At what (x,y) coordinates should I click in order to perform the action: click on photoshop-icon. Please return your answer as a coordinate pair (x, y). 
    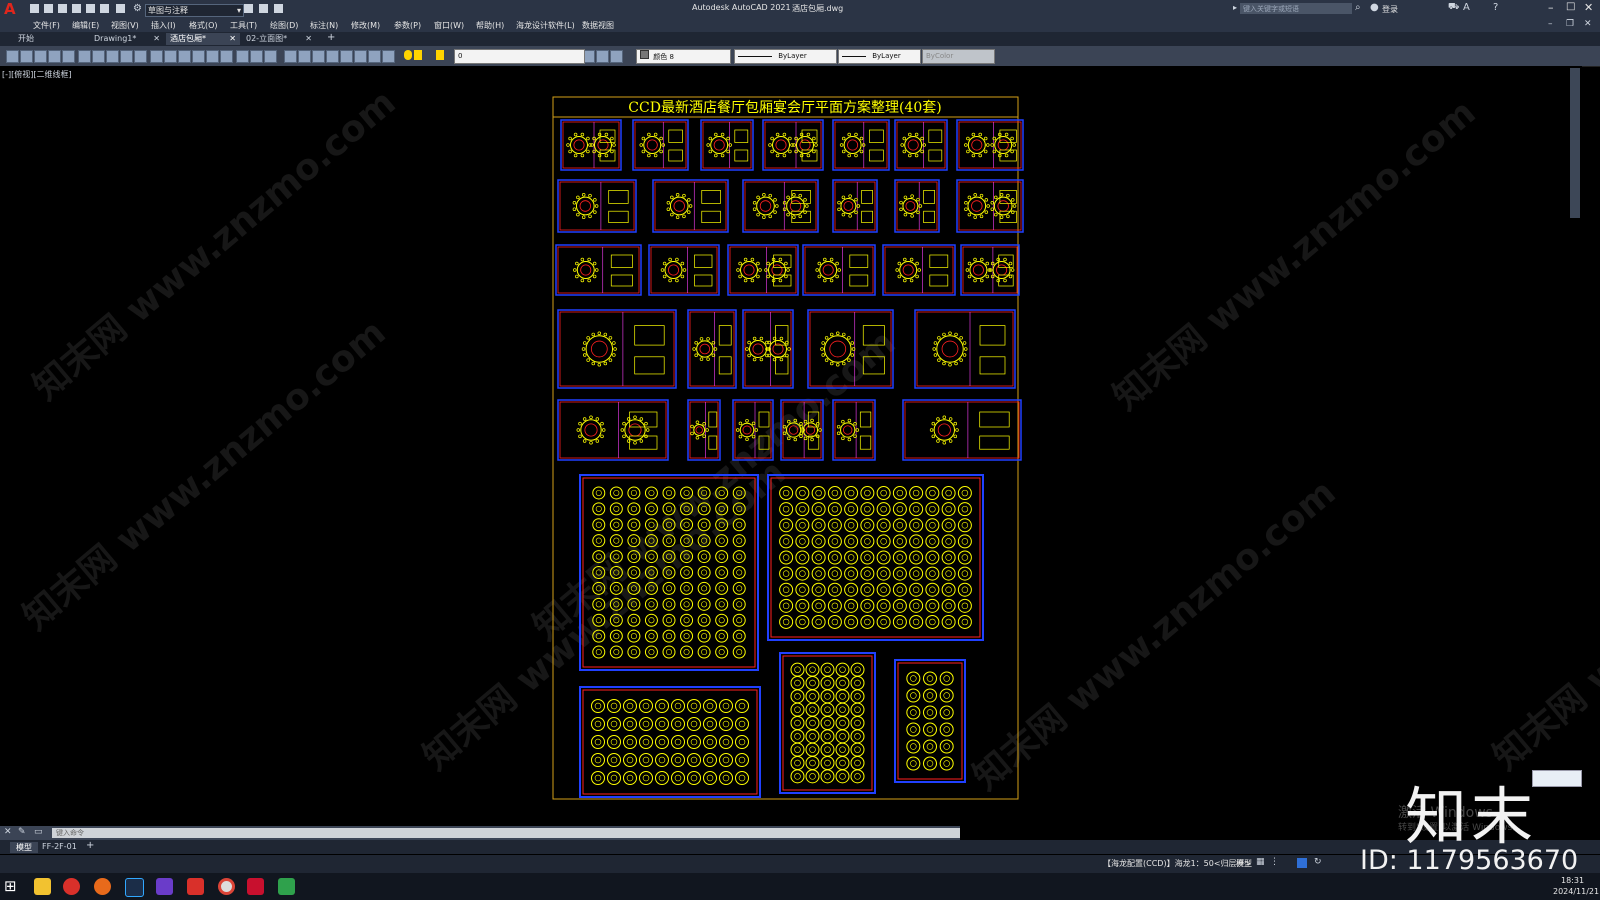
    Looking at the image, I should click on (134, 887).